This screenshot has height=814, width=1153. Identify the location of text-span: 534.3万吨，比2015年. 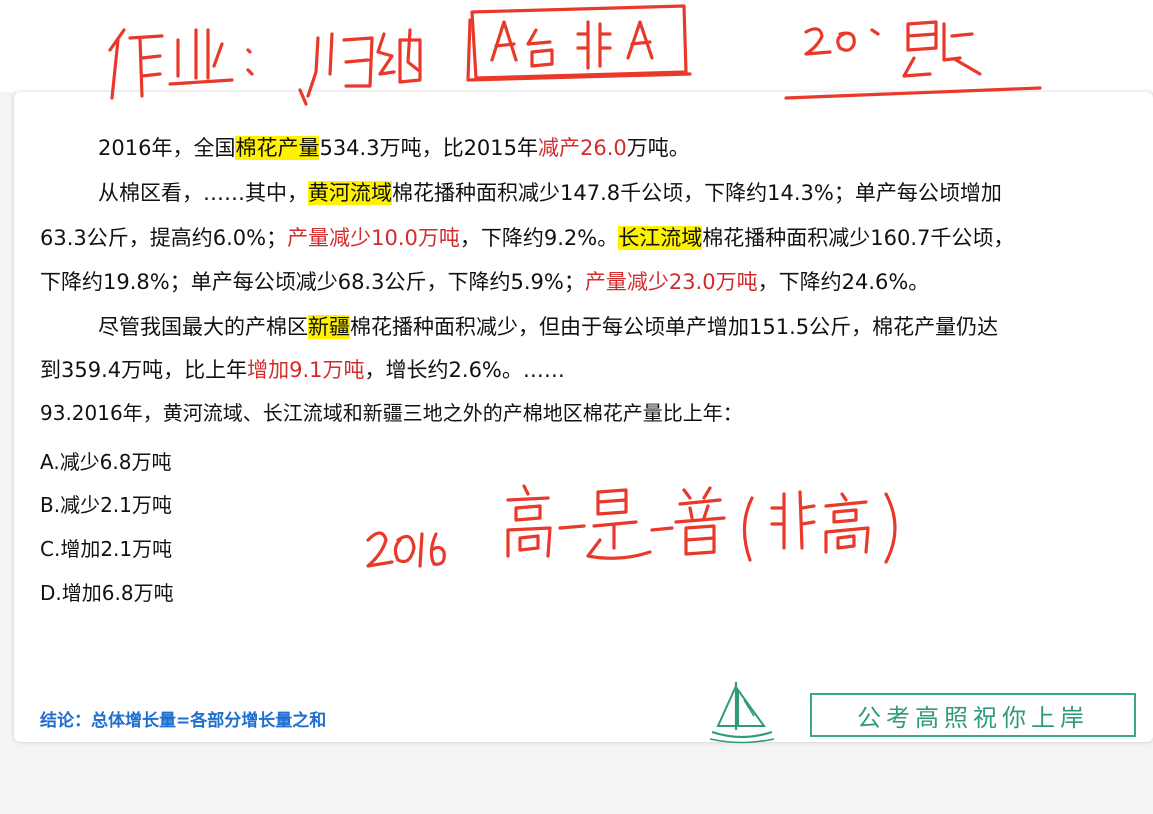
(429, 148).